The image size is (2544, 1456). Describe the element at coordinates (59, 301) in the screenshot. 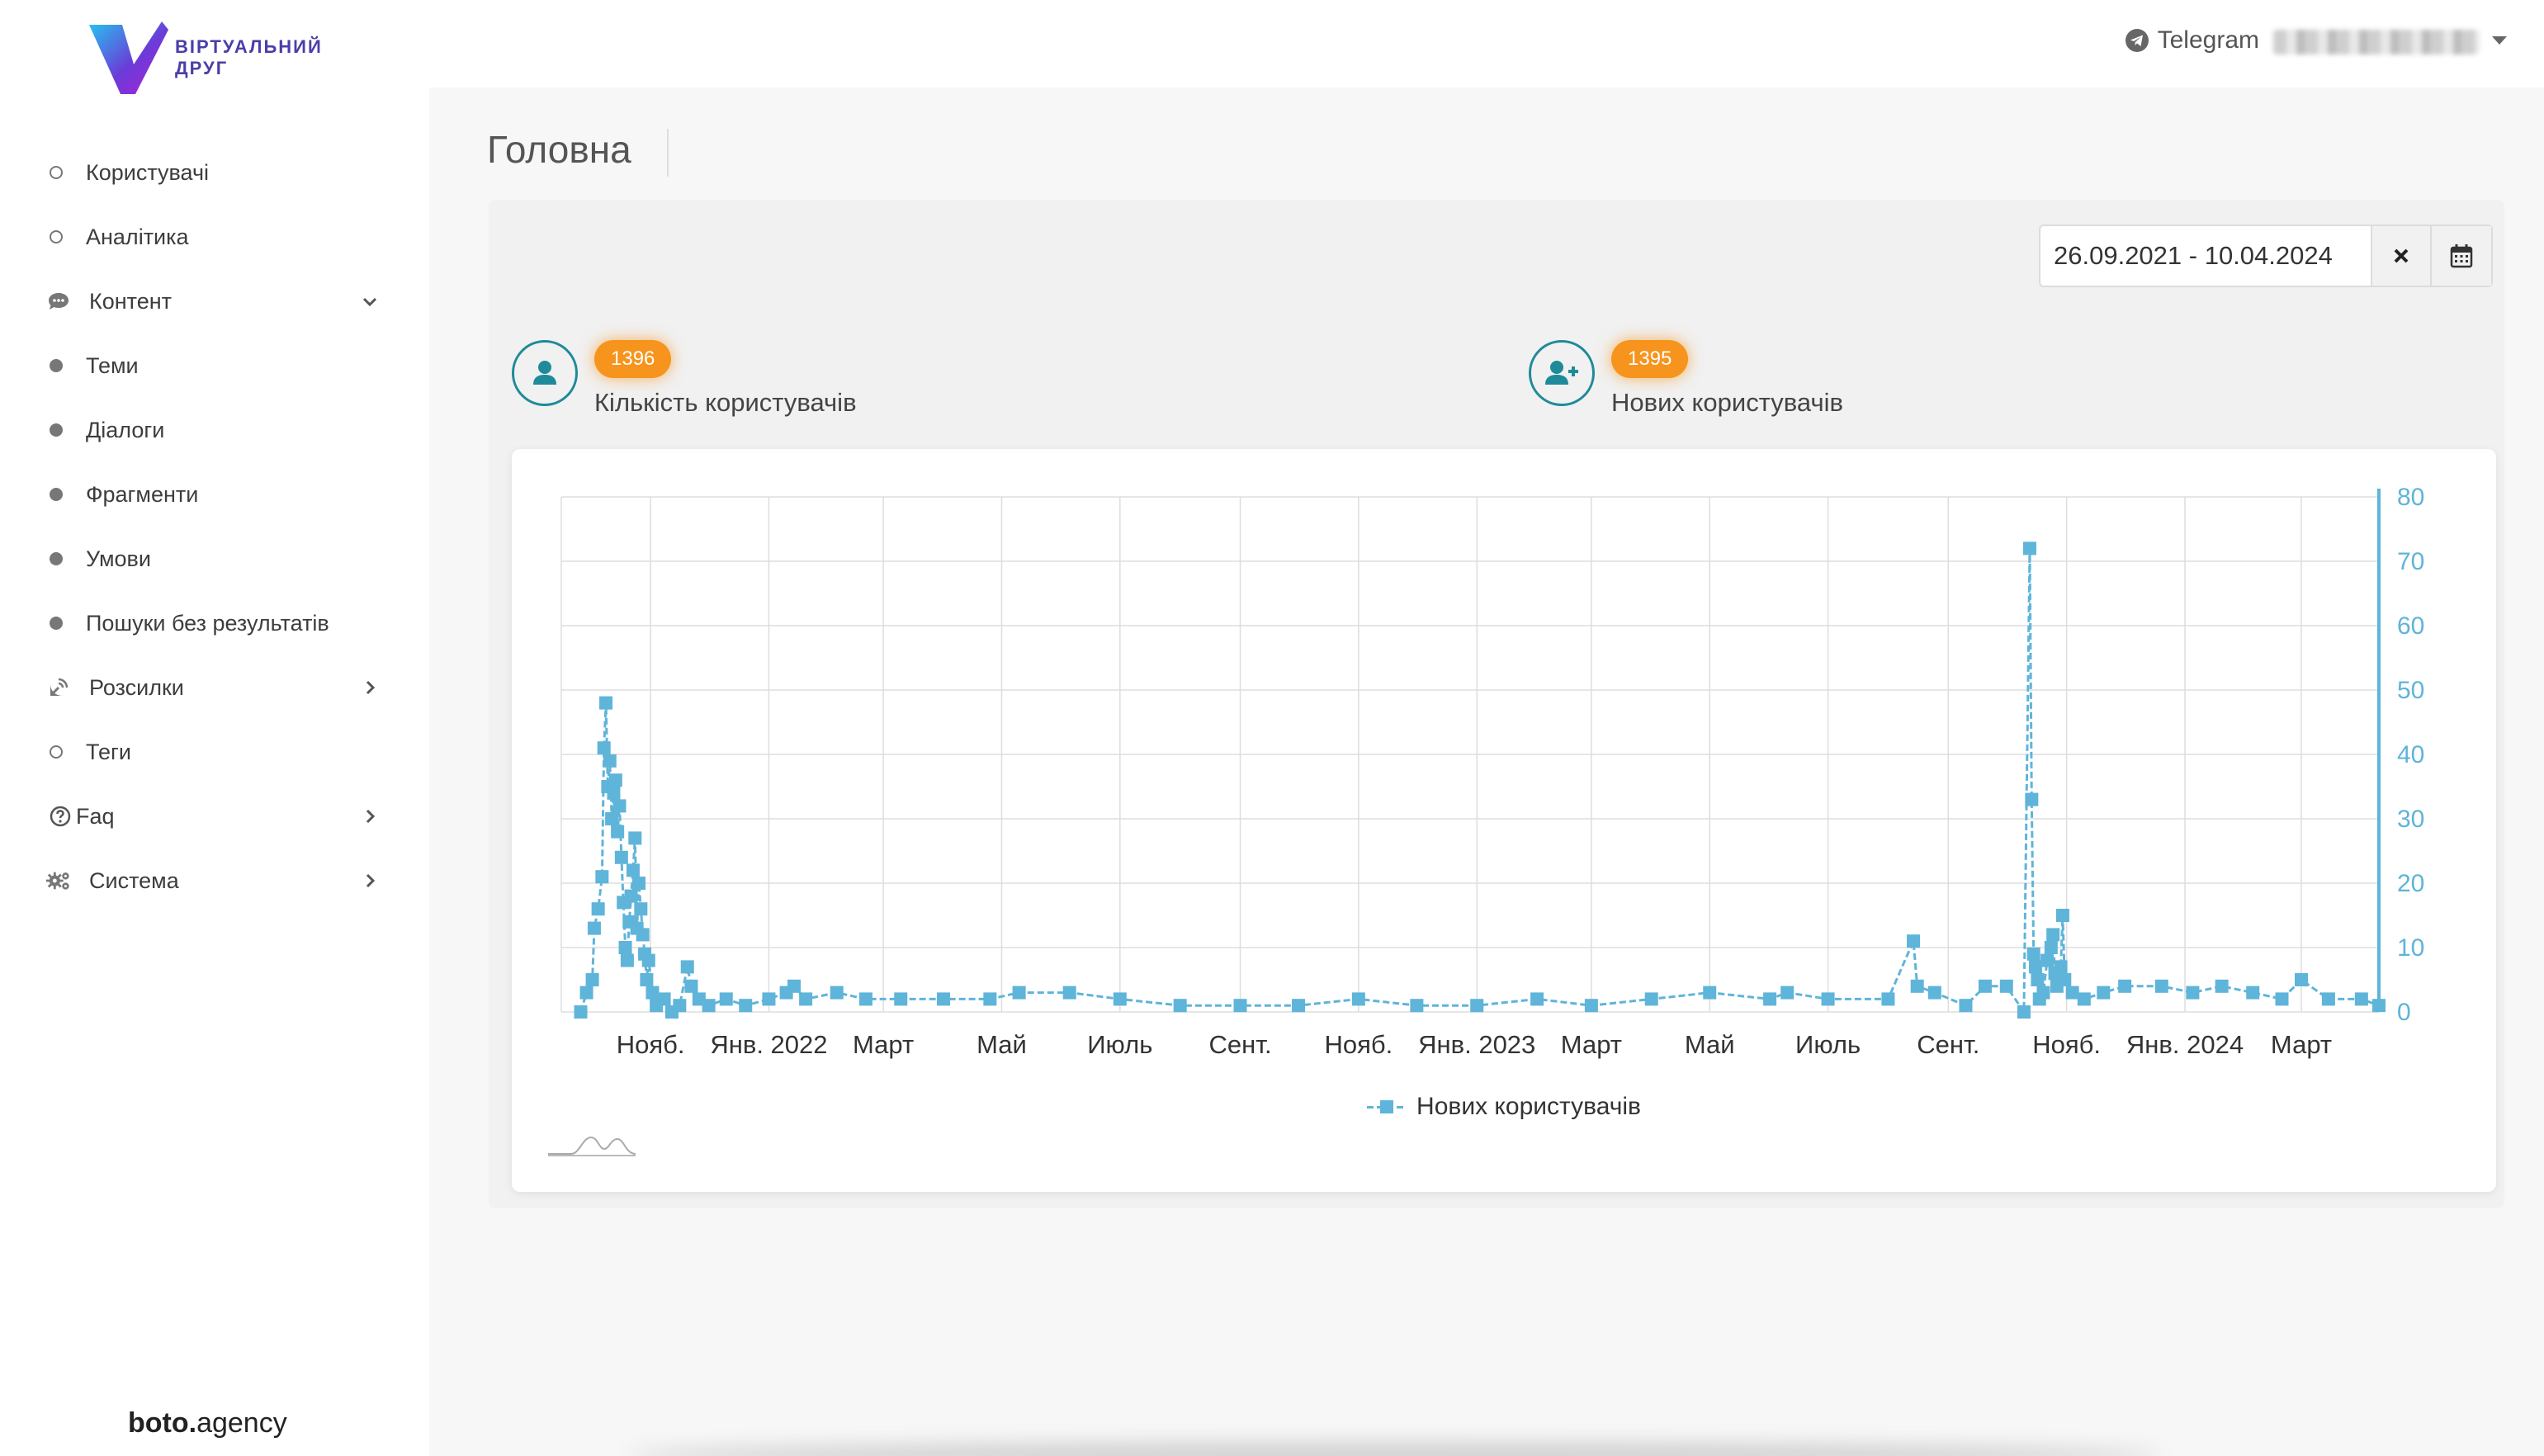

I see `chat-icon` at that location.